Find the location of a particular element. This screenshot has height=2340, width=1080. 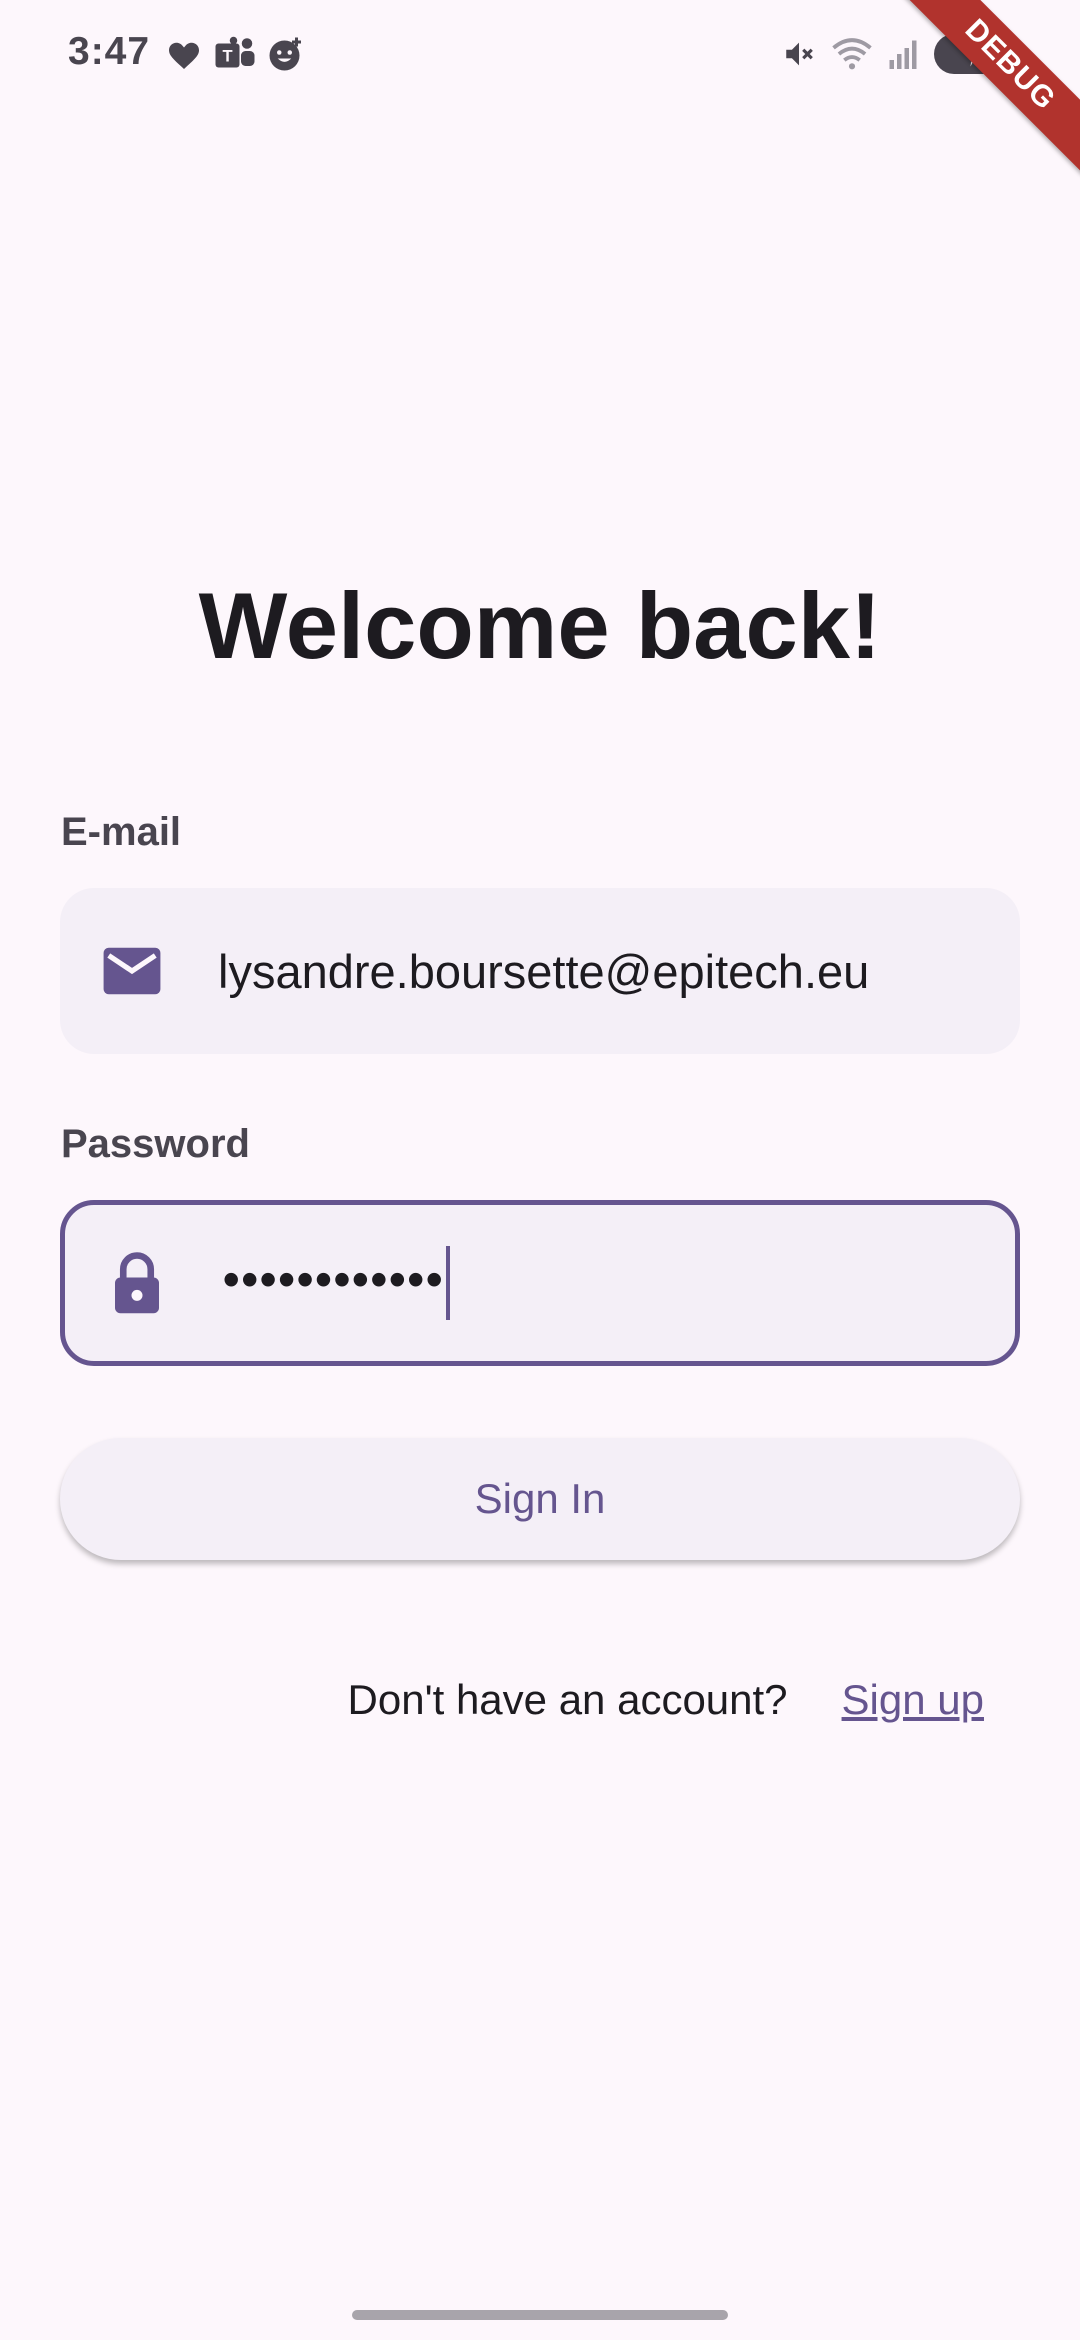

password-value: •••••••••••• is located at coordinates (337, 1283).